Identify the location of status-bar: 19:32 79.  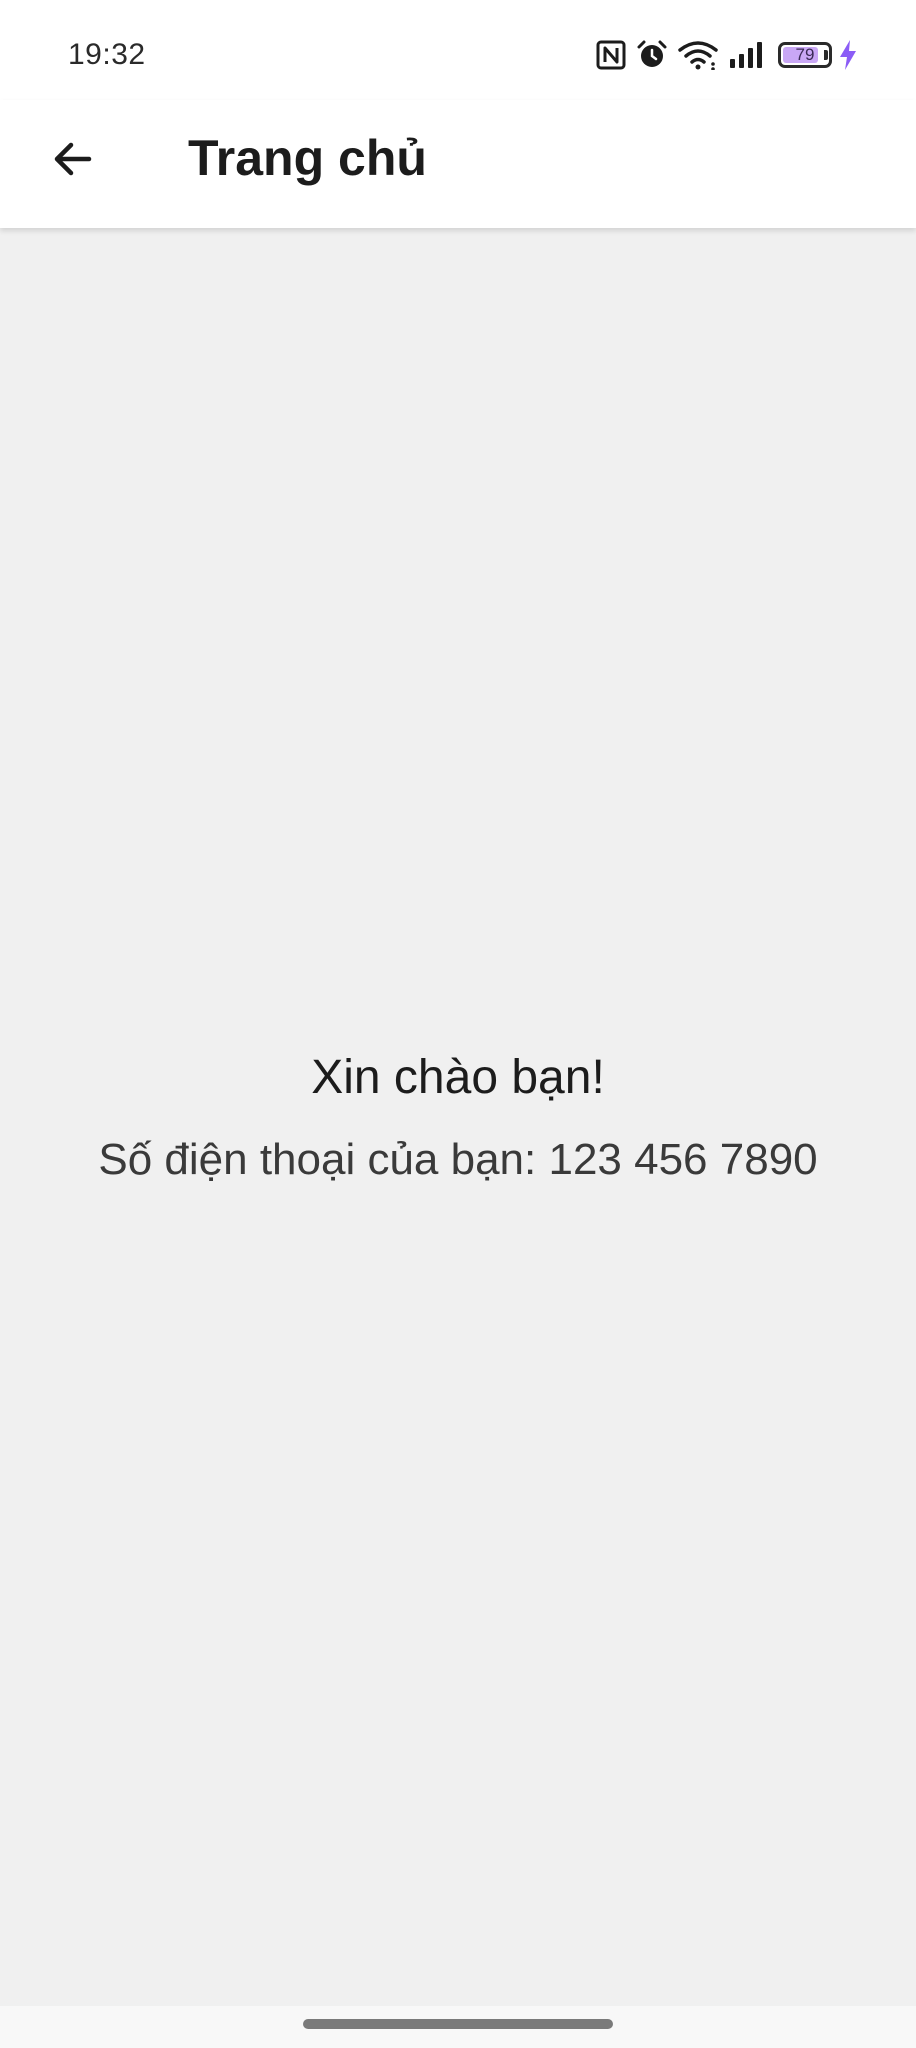
(458, 50).